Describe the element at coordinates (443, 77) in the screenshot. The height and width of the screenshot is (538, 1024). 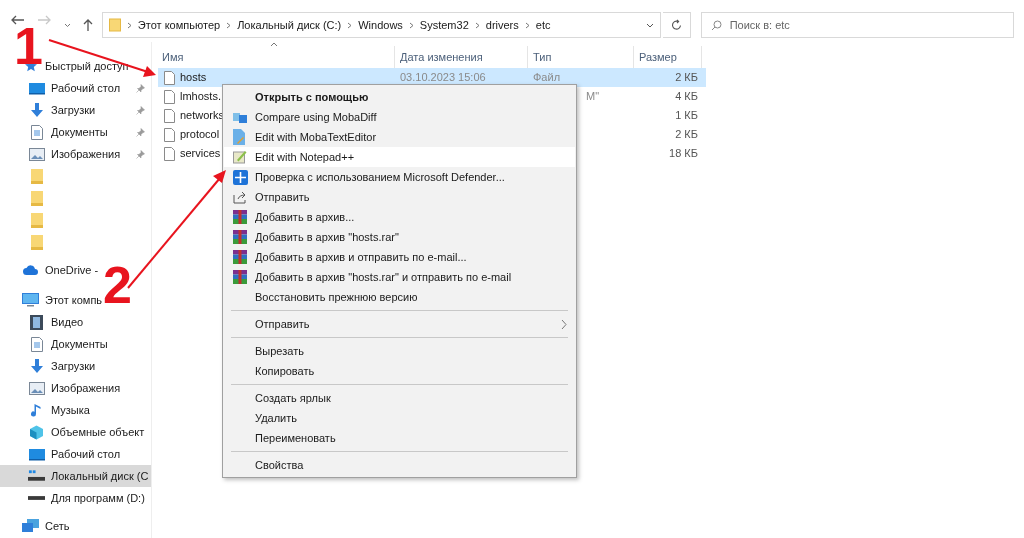
I see `file-date: 03.10.2023 15:06` at that location.